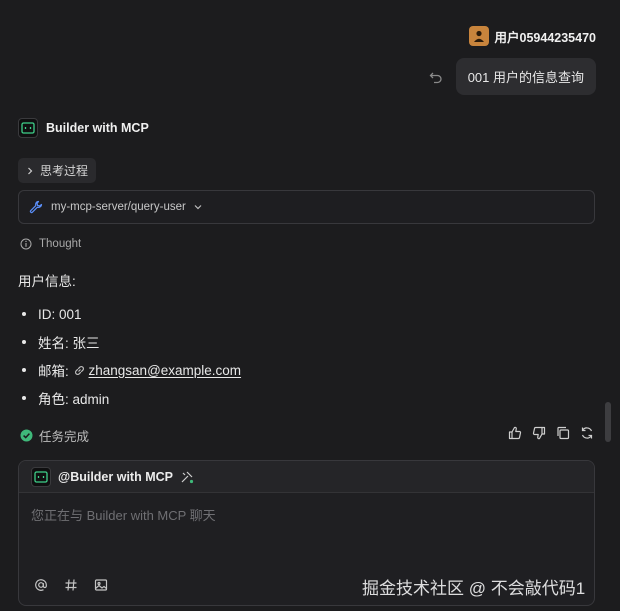 The width and height of the screenshot is (620, 611). Describe the element at coordinates (26, 244) in the screenshot. I see `info-icon` at that location.